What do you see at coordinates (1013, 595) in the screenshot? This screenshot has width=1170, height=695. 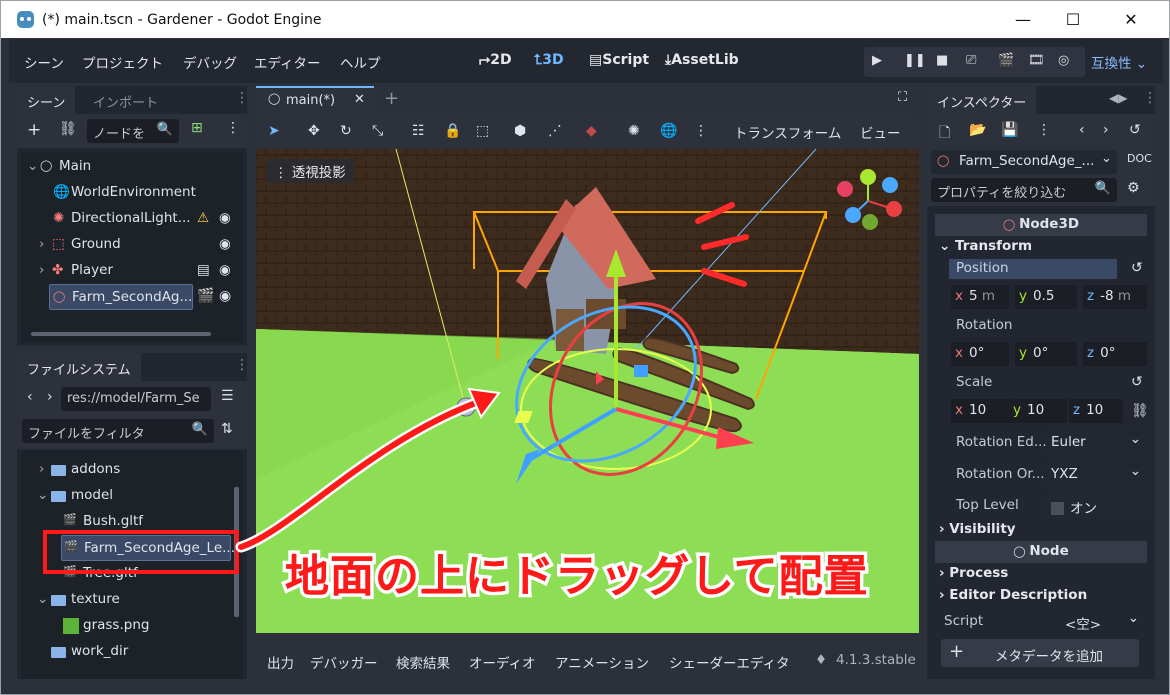 I see `editor-description-section: › Editor Description` at bounding box center [1013, 595].